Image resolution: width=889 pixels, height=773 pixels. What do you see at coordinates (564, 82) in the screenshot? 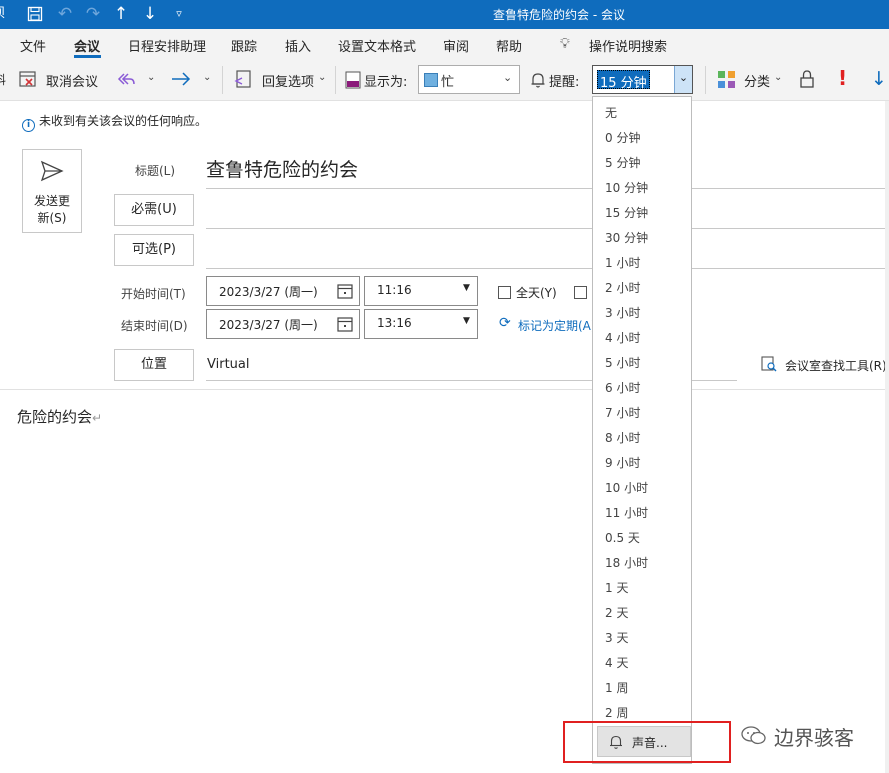
I see `reminder-label: 提醒:` at bounding box center [564, 82].